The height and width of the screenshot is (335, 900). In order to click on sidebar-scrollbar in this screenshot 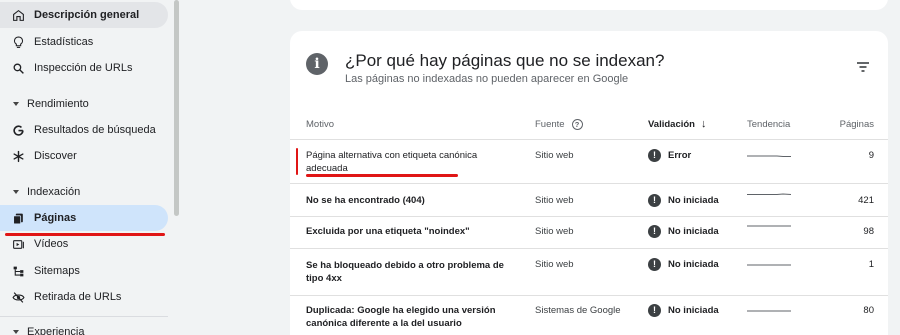, I will do `click(176, 108)`.